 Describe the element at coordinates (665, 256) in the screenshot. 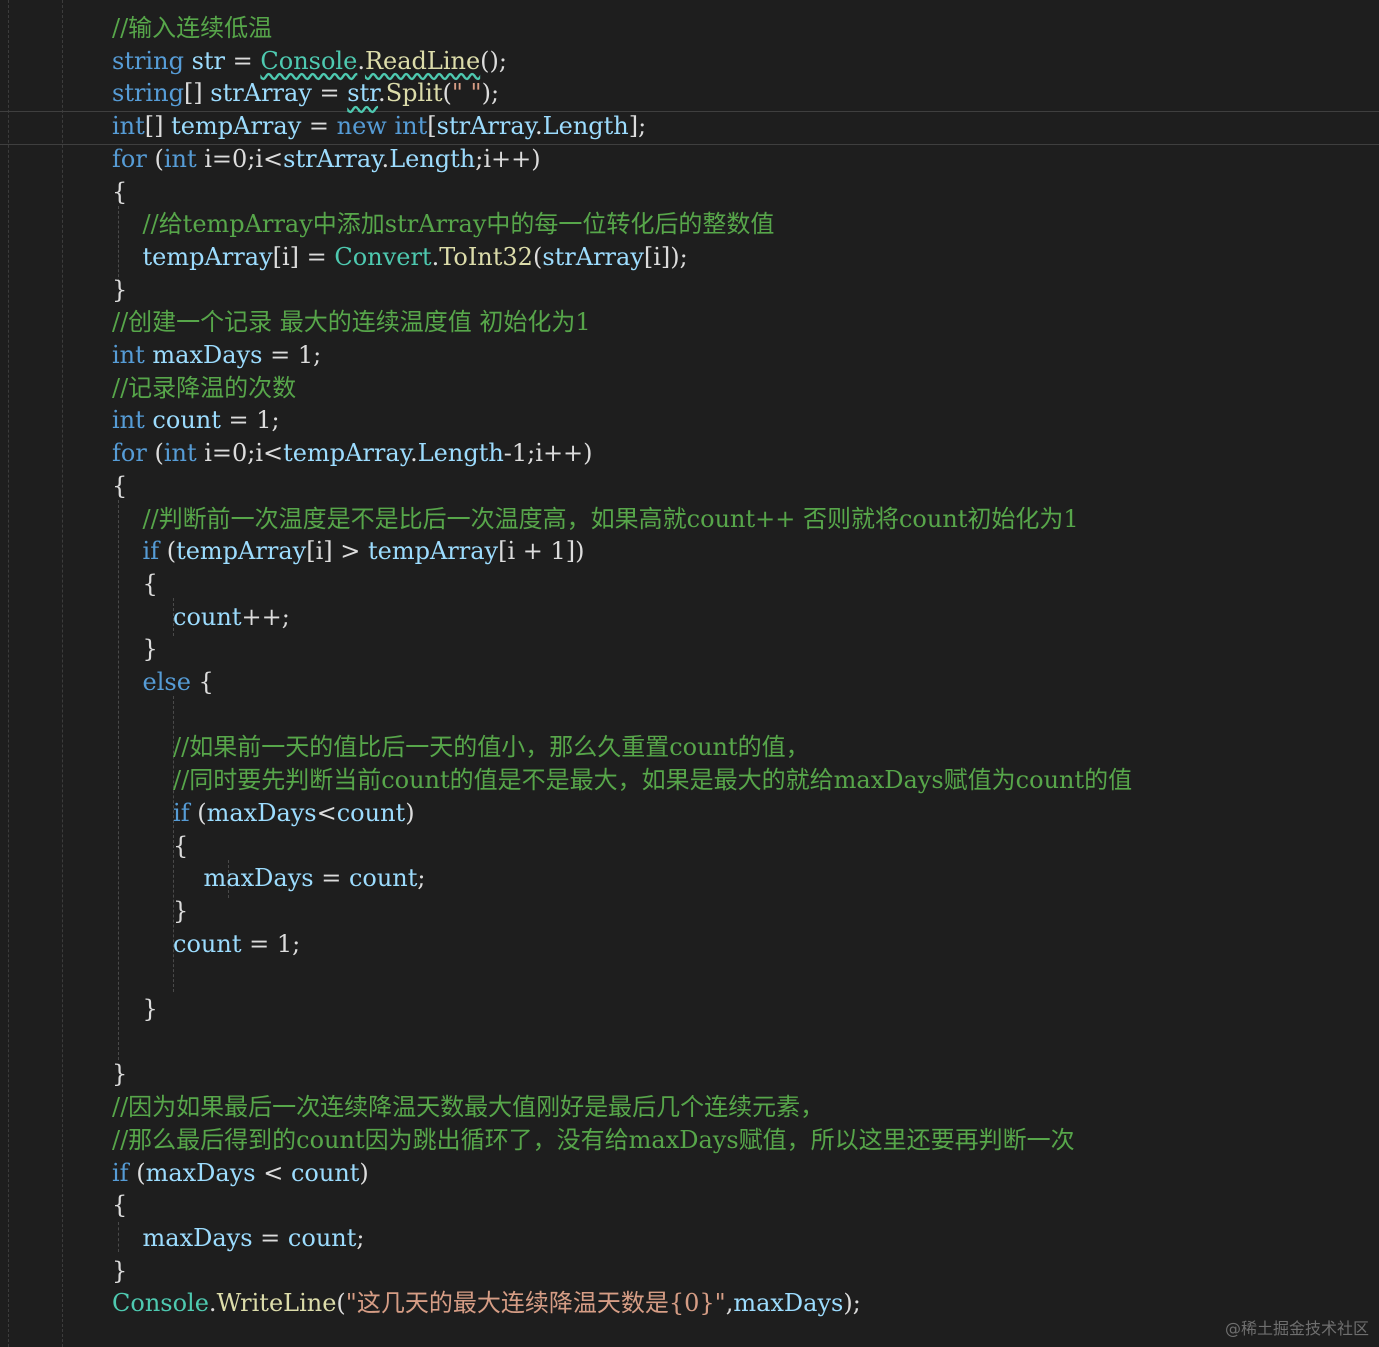

I see `code-token: [i]);` at that location.